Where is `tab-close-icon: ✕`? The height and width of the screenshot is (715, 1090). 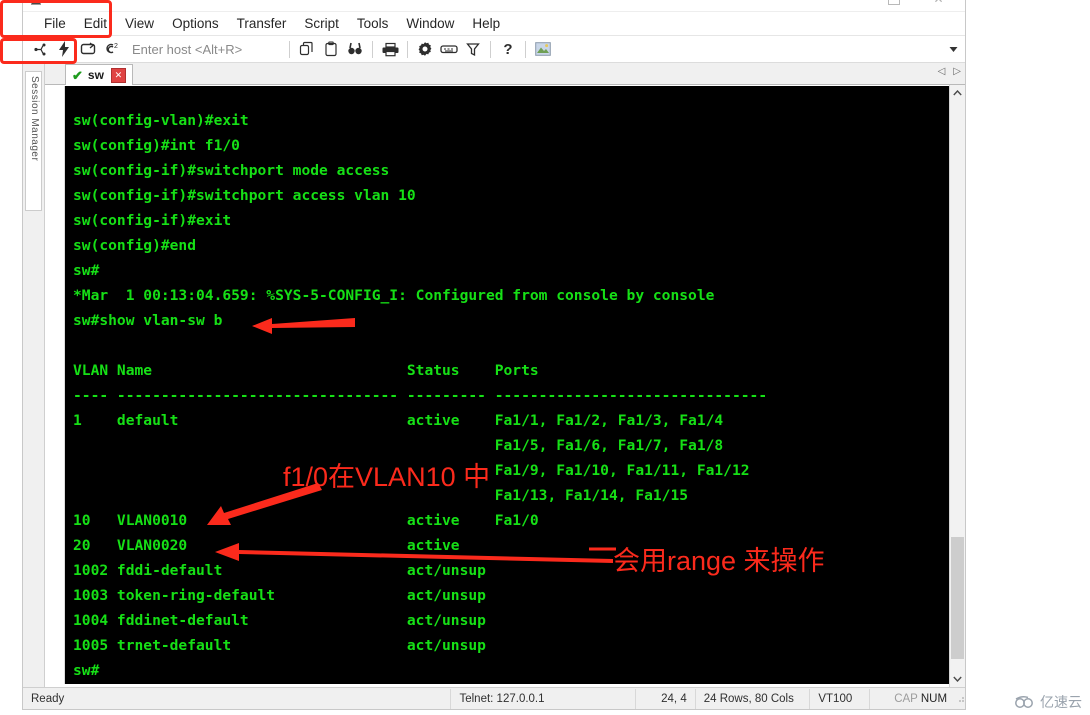
tab-close-icon: ✕ is located at coordinates (118, 75).